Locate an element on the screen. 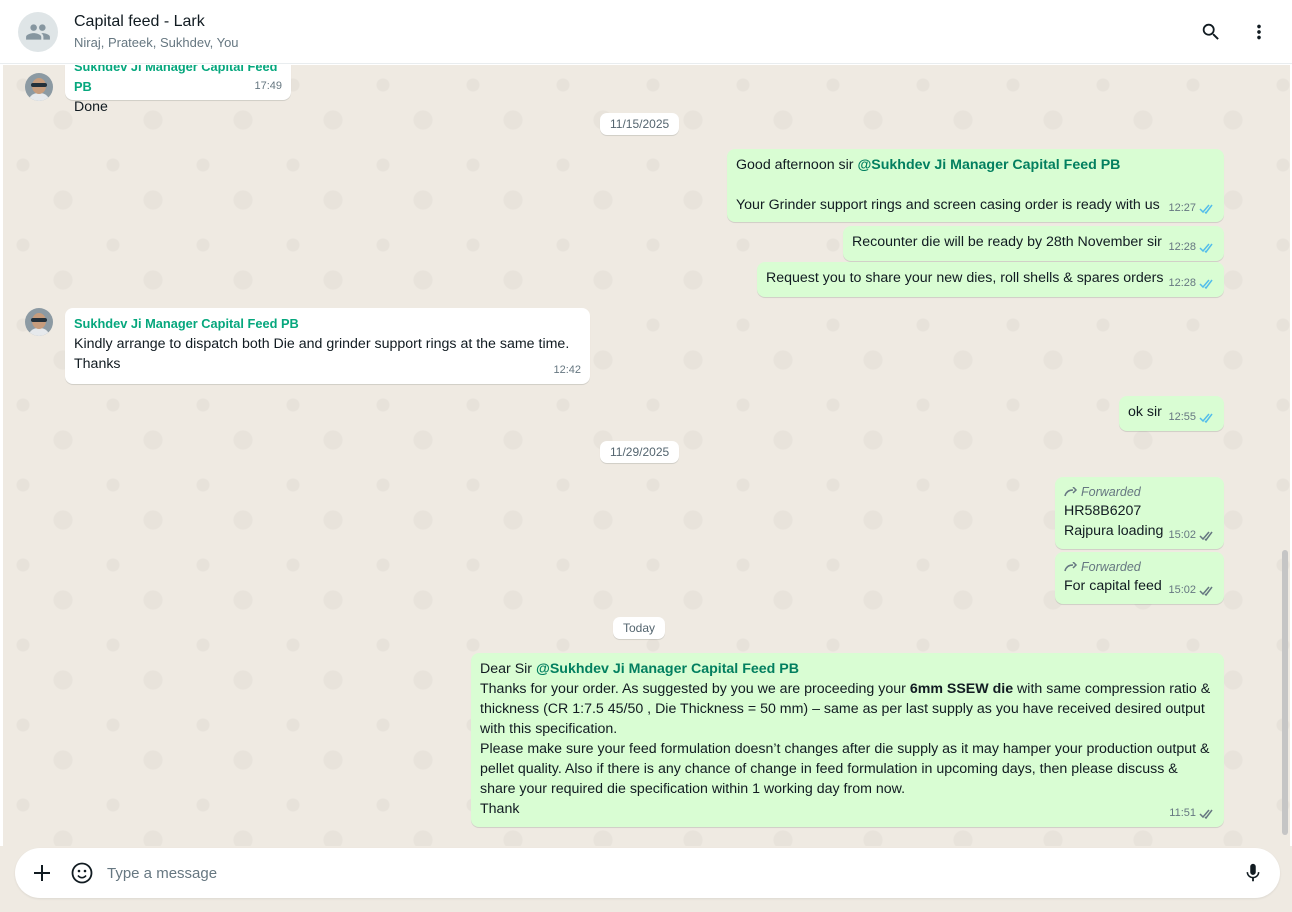 This screenshot has height=912, width=1292. message-greeting: Good afternoon sir is located at coordinates (797, 165).